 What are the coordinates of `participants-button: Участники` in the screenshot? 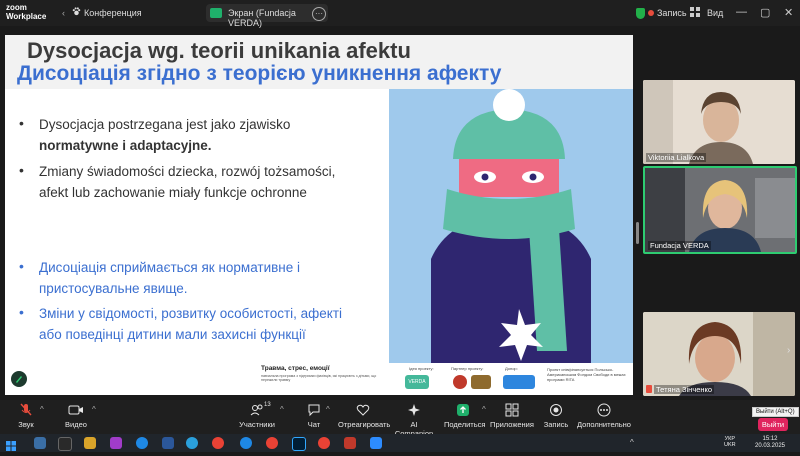 It's located at (257, 416).